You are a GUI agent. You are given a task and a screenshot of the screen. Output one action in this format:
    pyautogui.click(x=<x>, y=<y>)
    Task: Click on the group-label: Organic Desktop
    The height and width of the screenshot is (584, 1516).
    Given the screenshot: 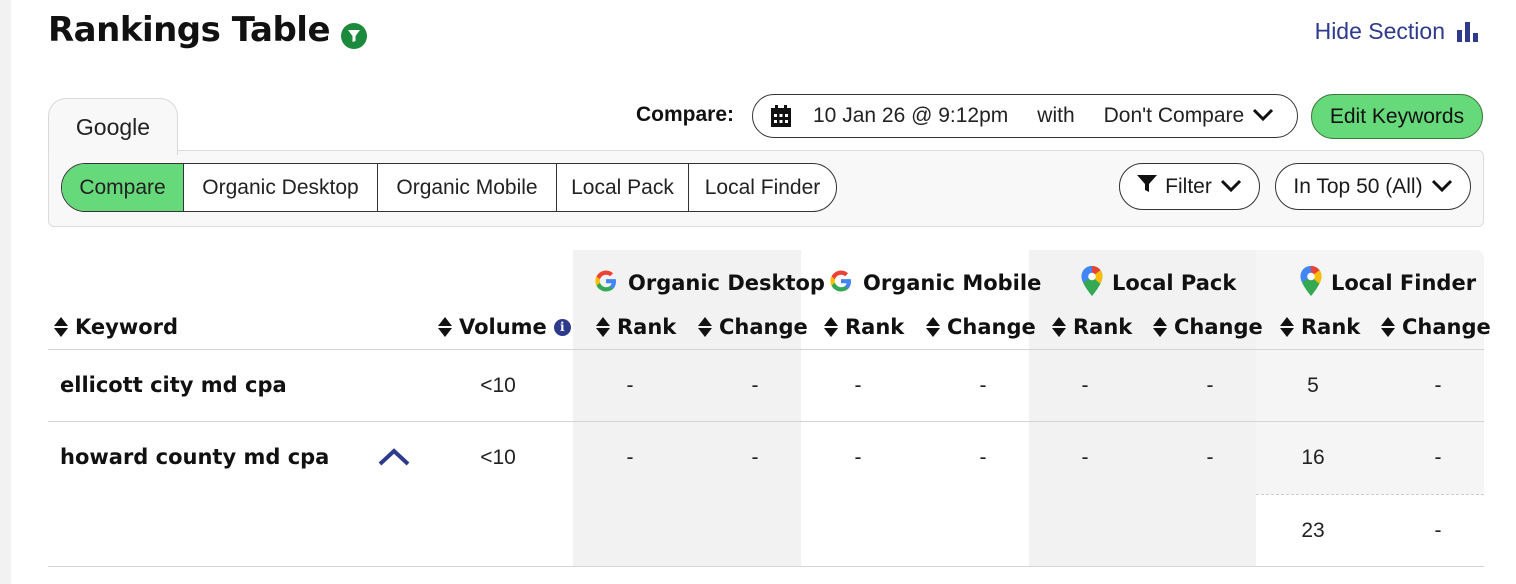 What is the action you would take?
    pyautogui.click(x=726, y=283)
    